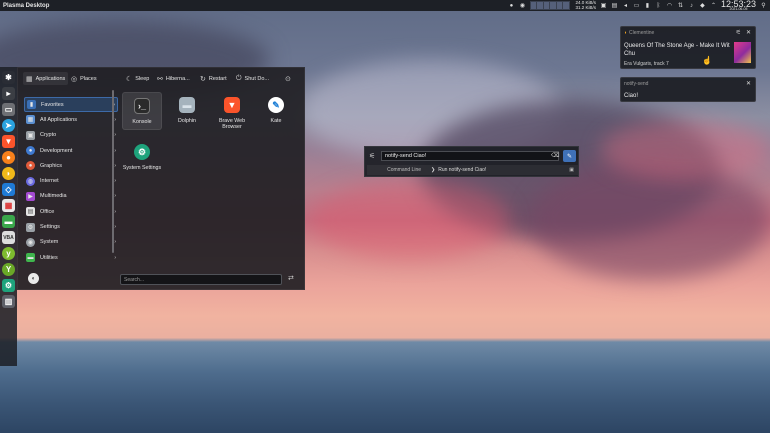 Image resolution: width=770 pixels, height=433 pixels. Describe the element at coordinates (232, 124) in the screenshot. I see `app-label: Brave Web Browser` at that location.